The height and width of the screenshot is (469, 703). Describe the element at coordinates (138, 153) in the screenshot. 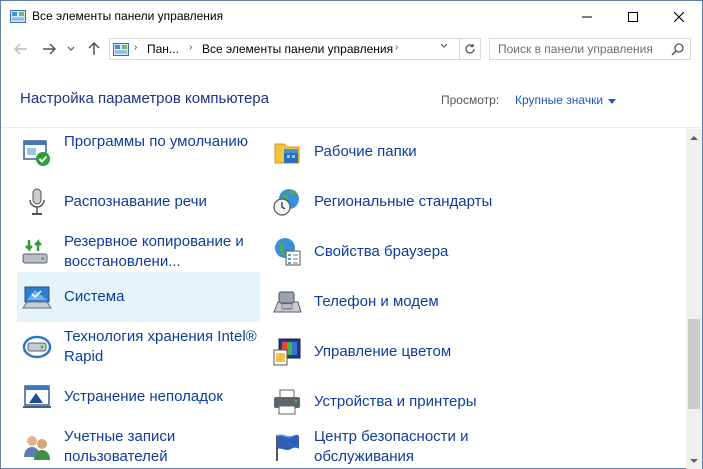

I see `item-default-programs: Программы по умолчанию` at that location.